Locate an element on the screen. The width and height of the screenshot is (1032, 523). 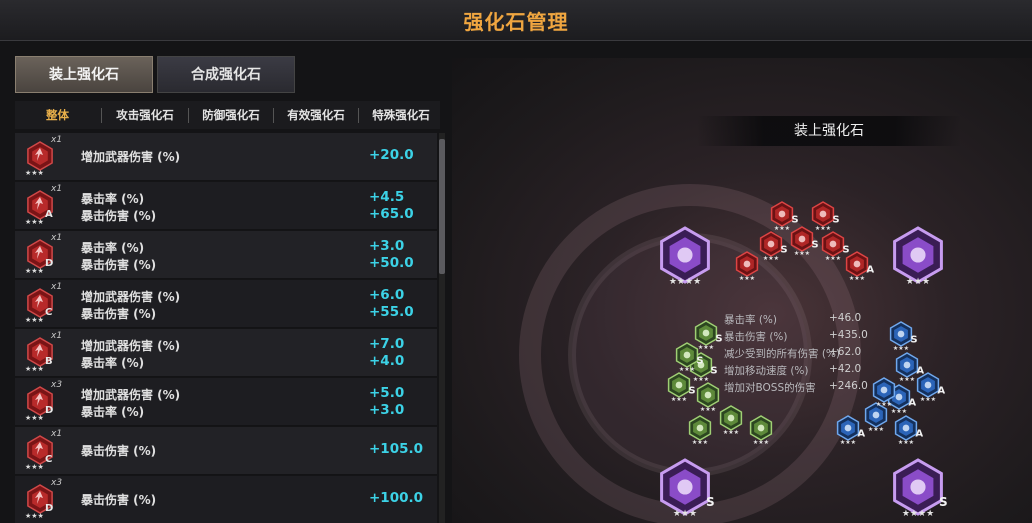
stone-row: x3 D ★★★ 增加武器伤害 (%) +5.0 暴击率 (%) +3.0 is located at coordinates (226, 402).